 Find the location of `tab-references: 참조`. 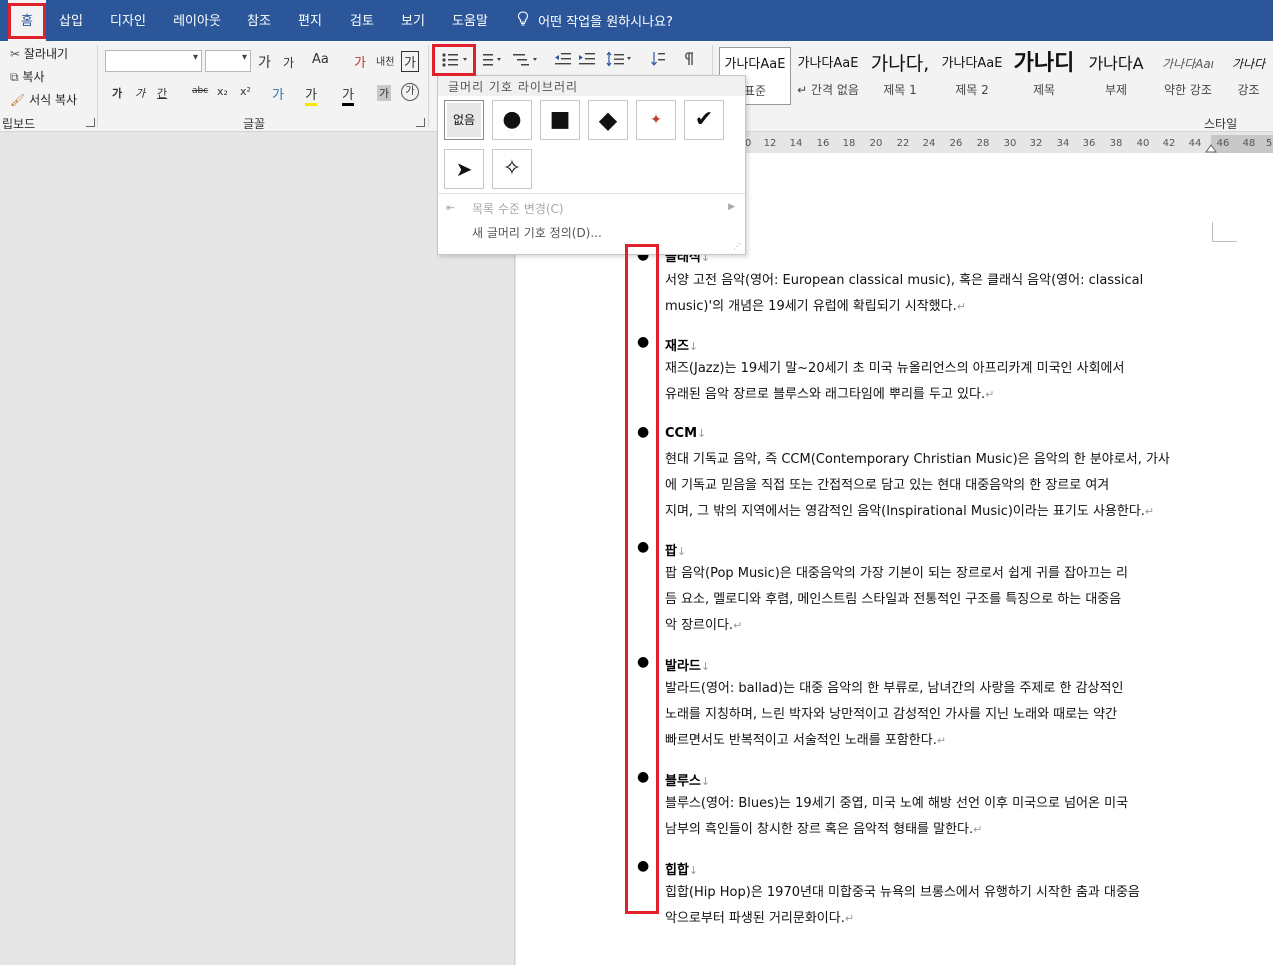

tab-references: 참조 is located at coordinates (259, 20).